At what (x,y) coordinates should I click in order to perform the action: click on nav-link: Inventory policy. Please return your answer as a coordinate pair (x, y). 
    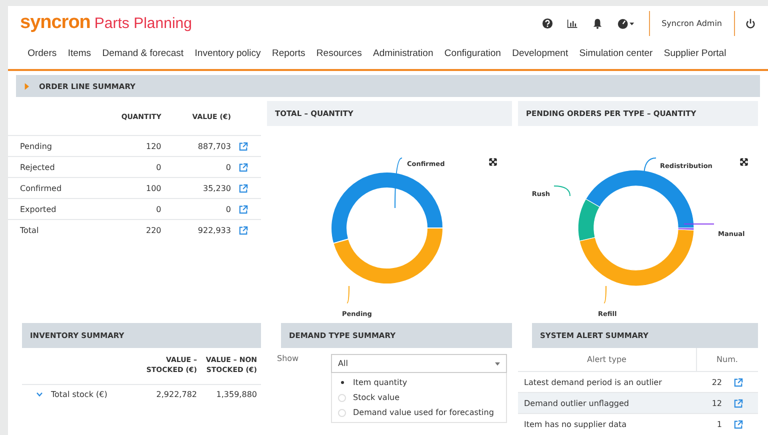
    Looking at the image, I should click on (227, 53).